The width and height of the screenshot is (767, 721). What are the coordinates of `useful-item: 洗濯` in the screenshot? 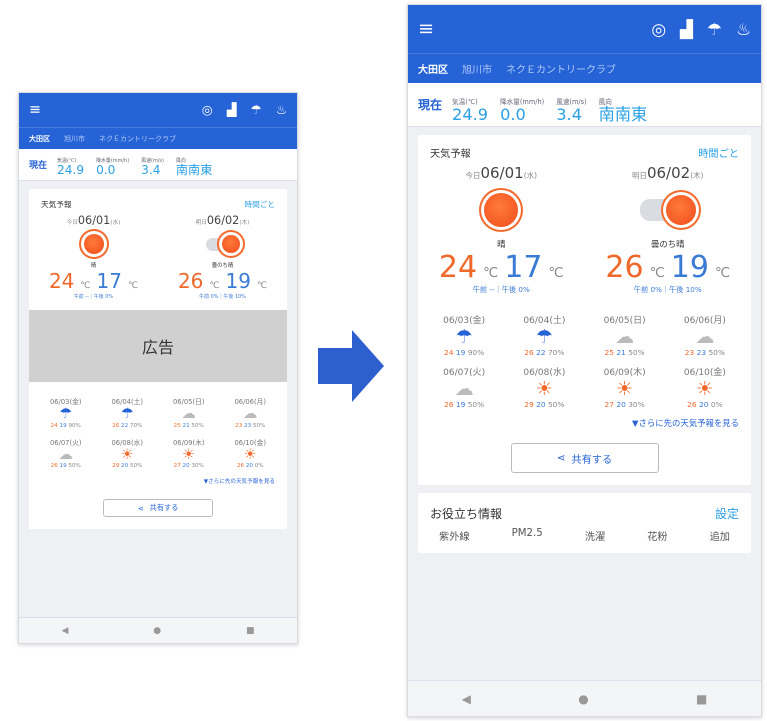 It's located at (595, 535).